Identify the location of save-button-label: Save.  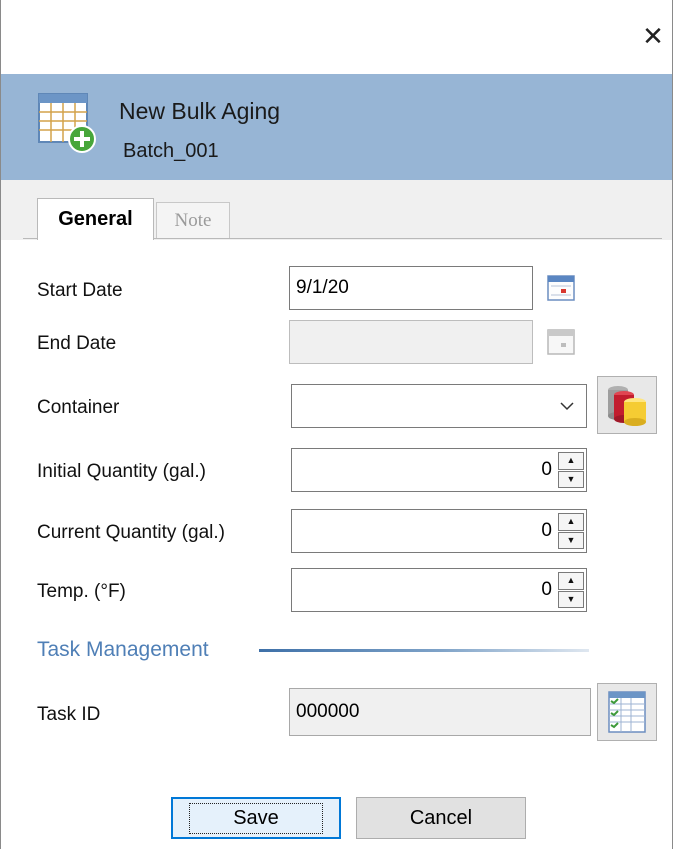
(256, 818).